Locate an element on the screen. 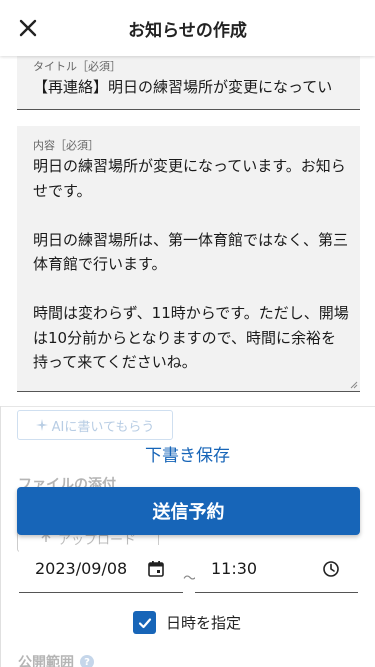 The image size is (375, 667). app-header: お知らせの作成 is located at coordinates (187, 28).